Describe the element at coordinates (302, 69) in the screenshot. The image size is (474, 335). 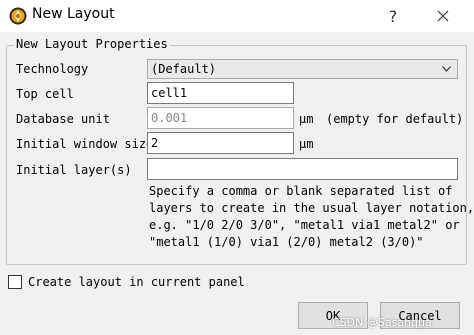
I see `technology-select: (Default)` at that location.